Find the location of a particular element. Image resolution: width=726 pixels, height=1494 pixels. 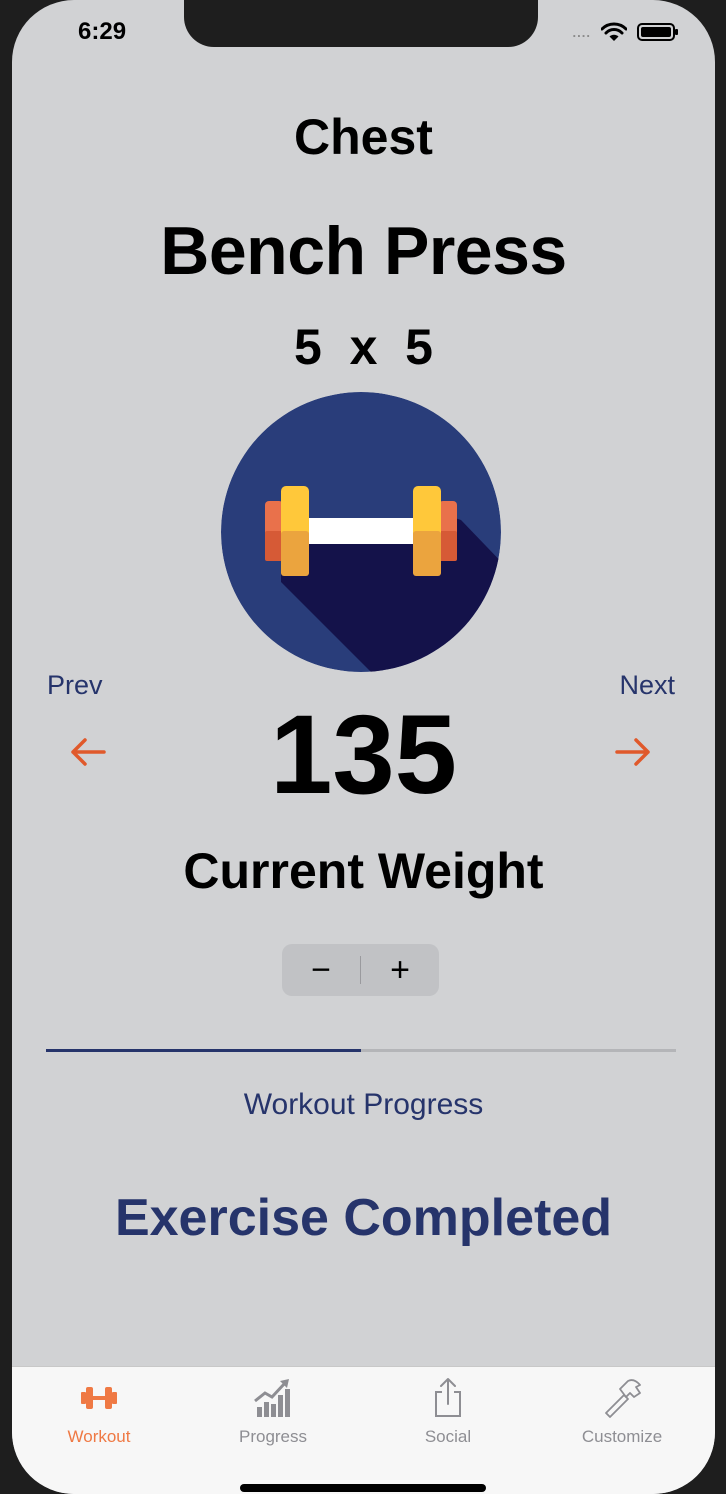

wifi-icon is located at coordinates (614, 31).